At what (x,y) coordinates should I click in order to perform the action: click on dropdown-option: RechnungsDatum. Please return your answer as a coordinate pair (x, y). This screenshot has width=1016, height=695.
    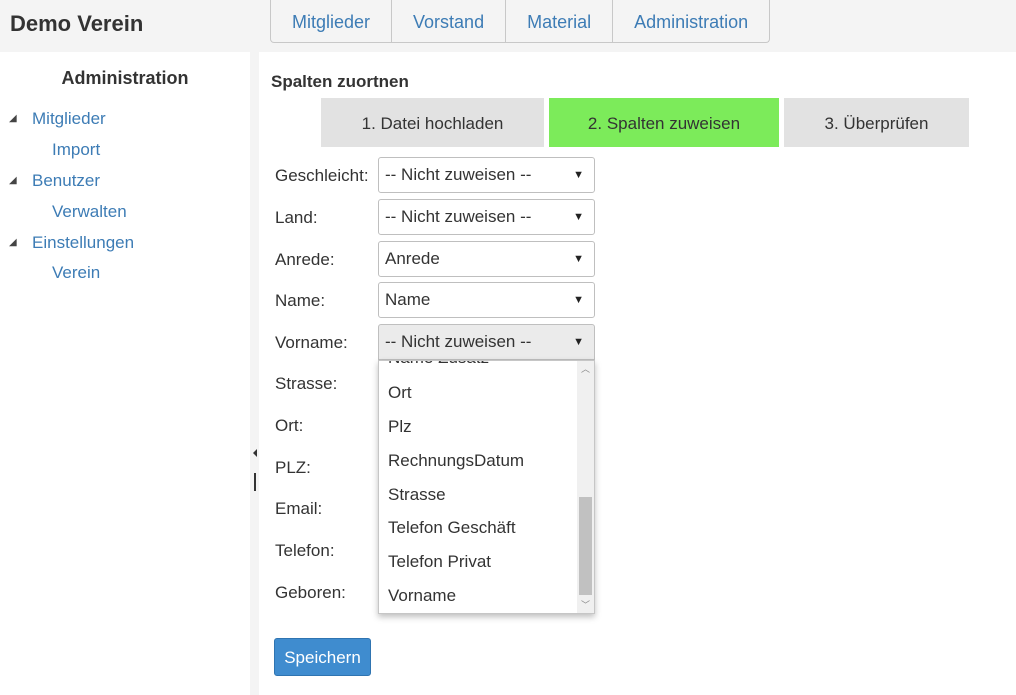
    Looking at the image, I should click on (456, 461).